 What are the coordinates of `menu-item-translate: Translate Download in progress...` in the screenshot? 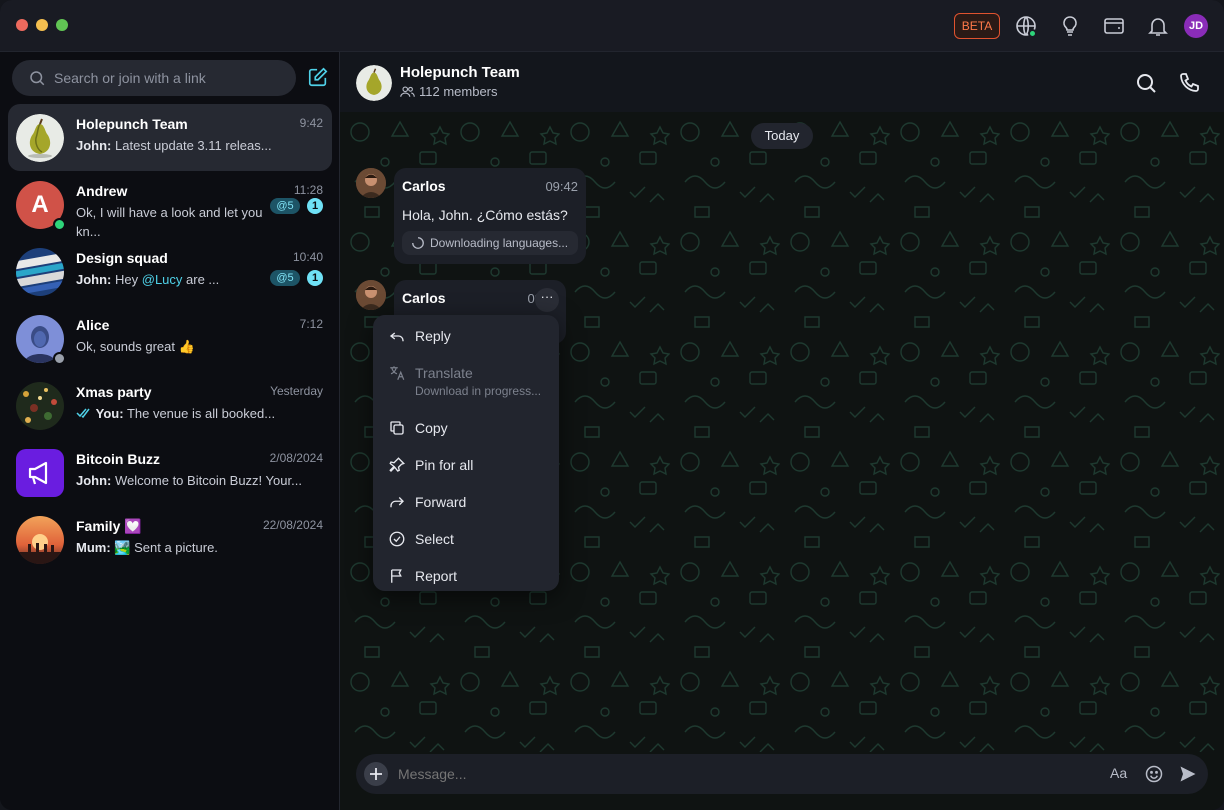 It's located at (466, 380).